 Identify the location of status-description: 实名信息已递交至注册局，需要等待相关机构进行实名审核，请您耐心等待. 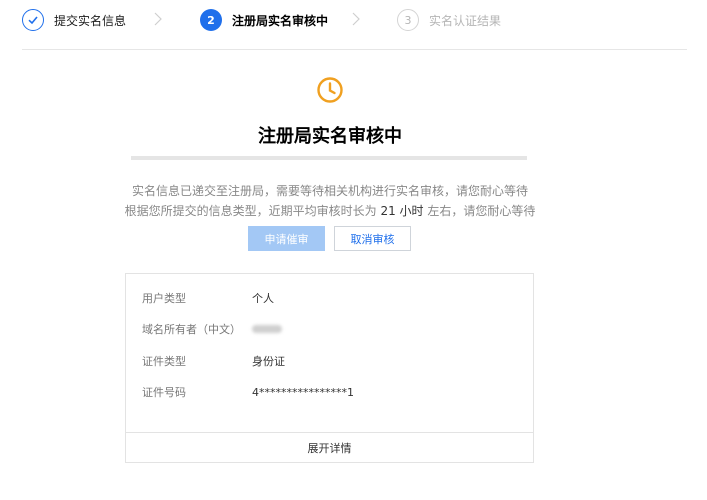
(329, 191).